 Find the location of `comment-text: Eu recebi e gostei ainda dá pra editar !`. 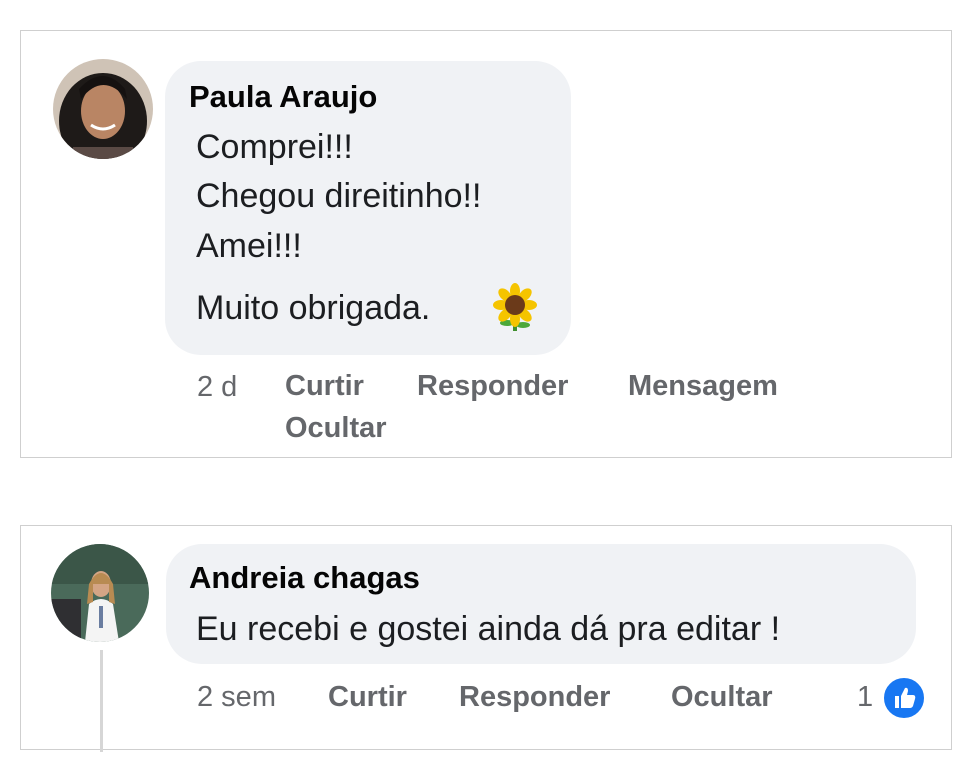

comment-text: Eu recebi e gostei ainda dá pra editar ! is located at coordinates (488, 629).